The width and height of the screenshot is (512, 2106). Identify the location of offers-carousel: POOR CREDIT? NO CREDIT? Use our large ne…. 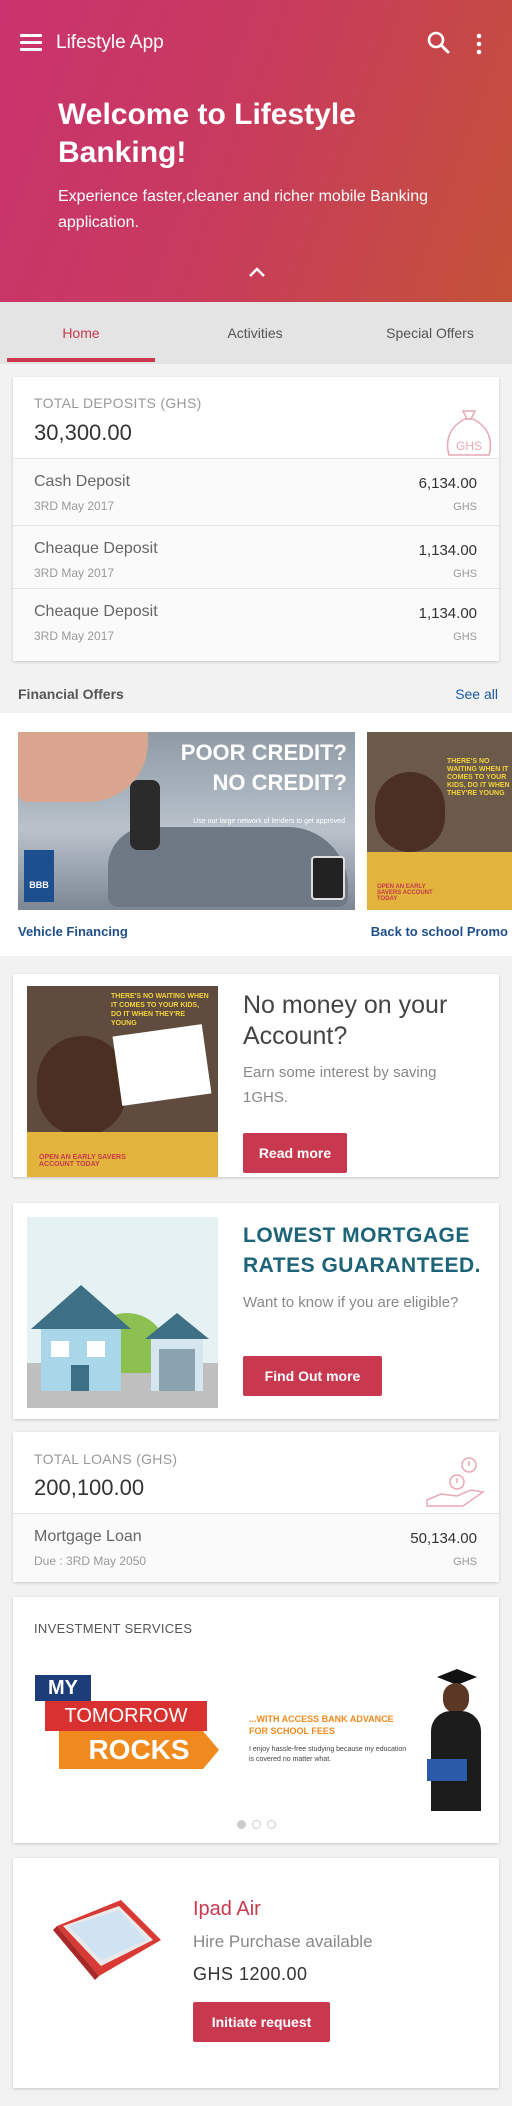
(256, 834).